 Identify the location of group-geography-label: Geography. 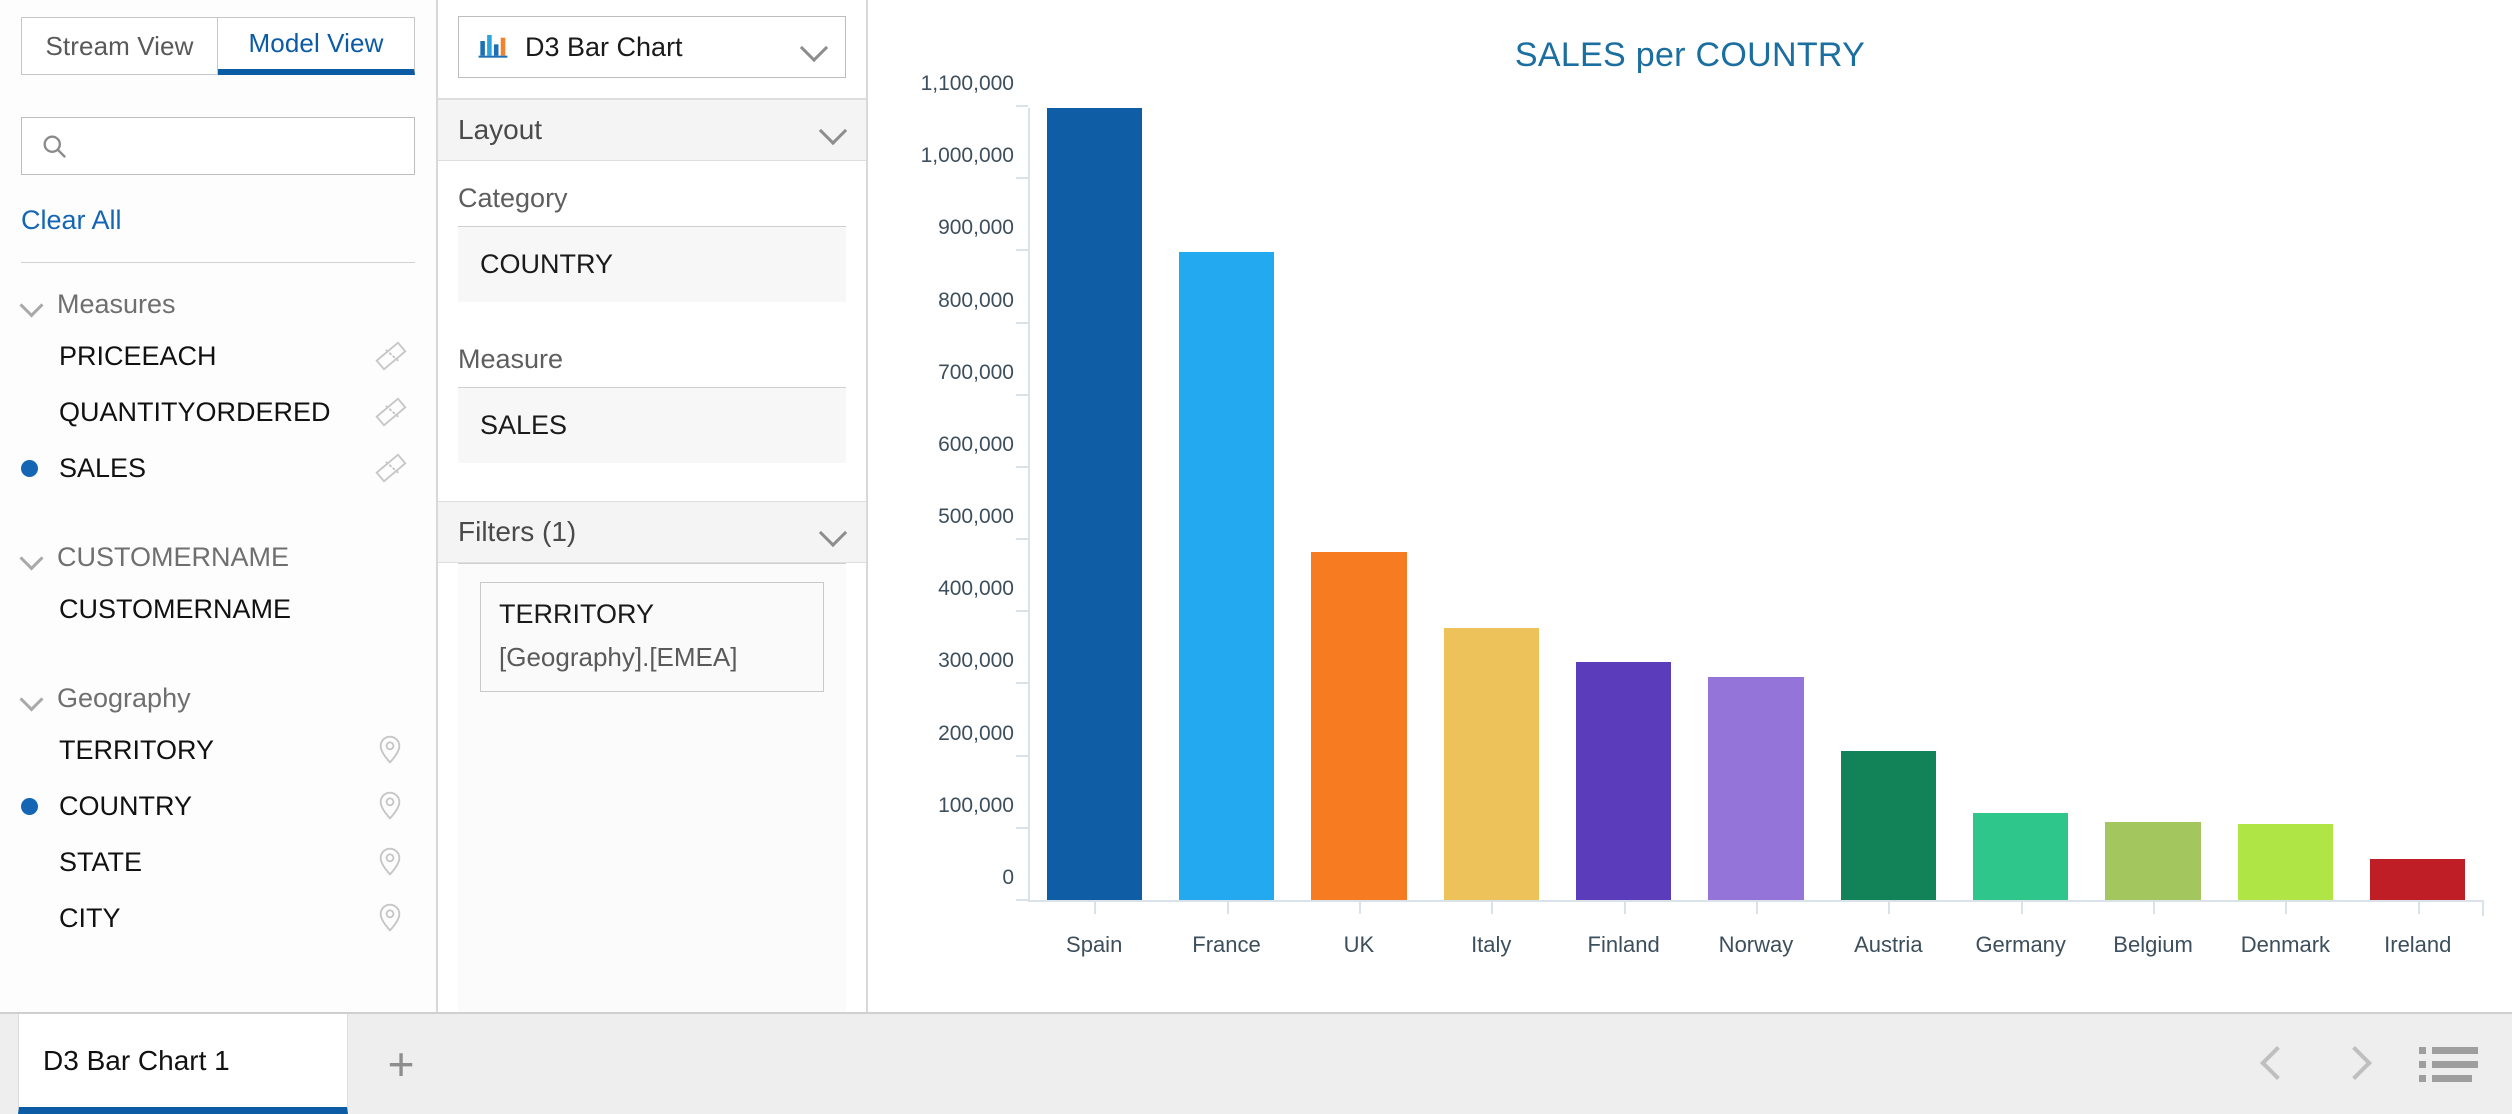
(124, 698).